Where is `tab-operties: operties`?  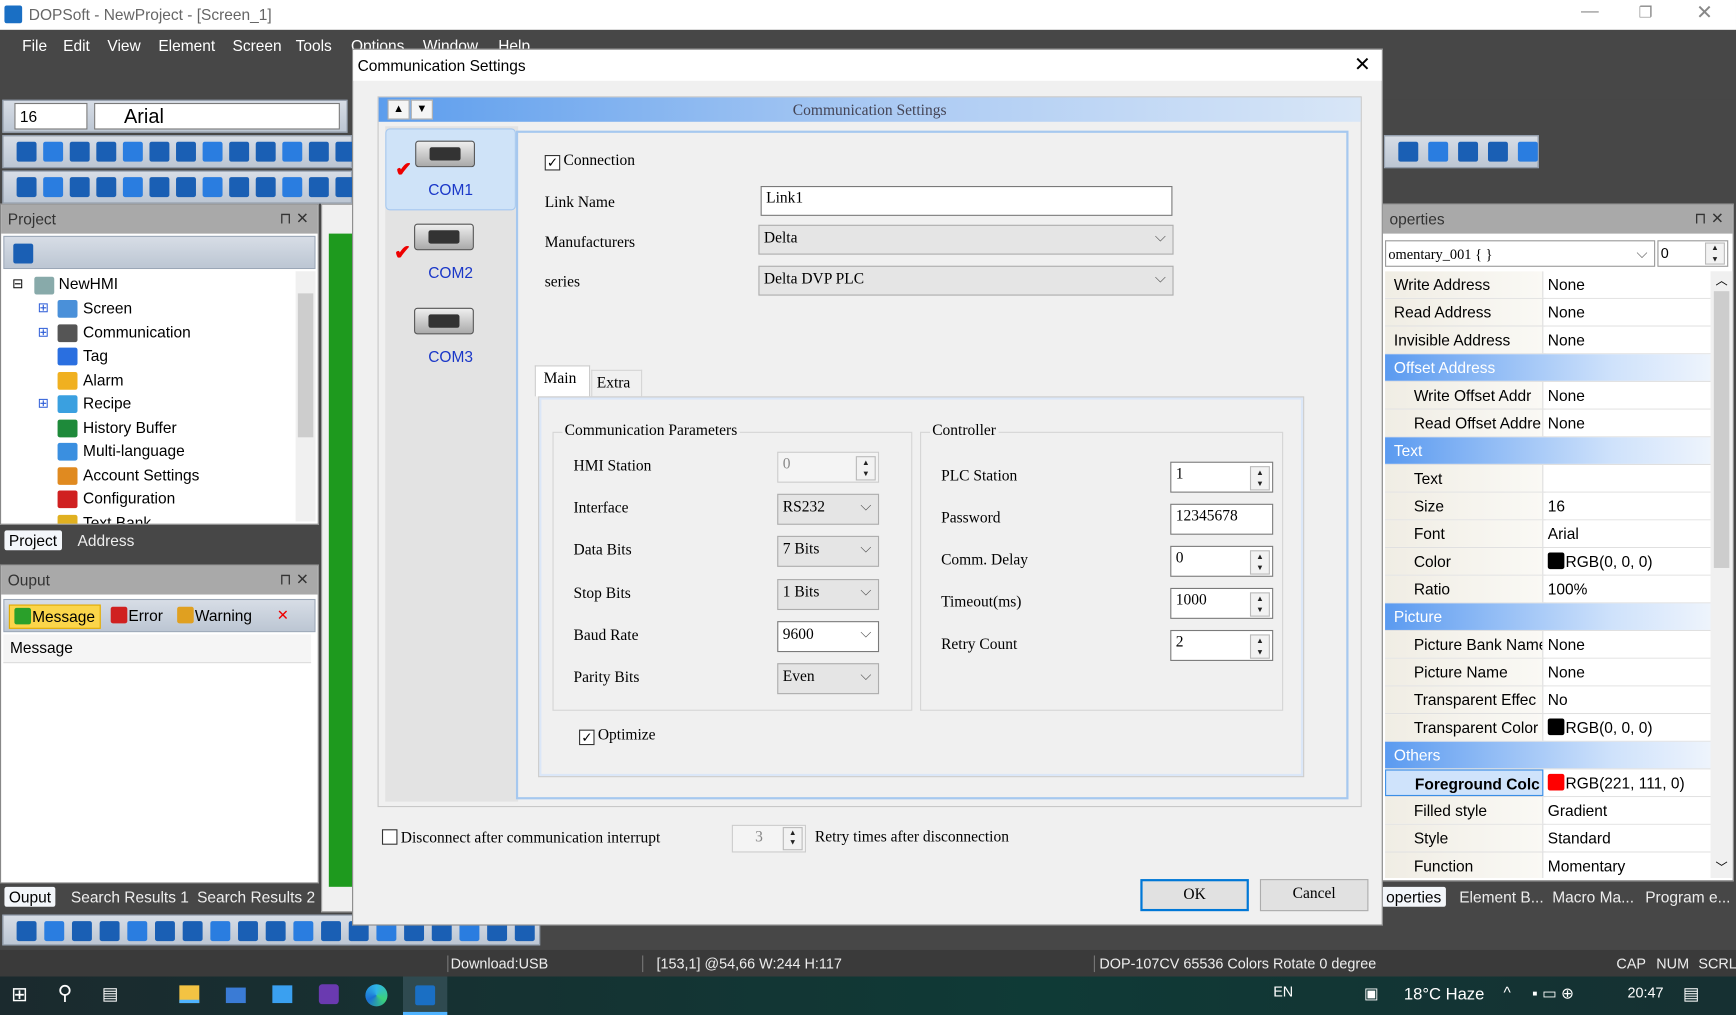 tab-operties: operties is located at coordinates (1413, 896).